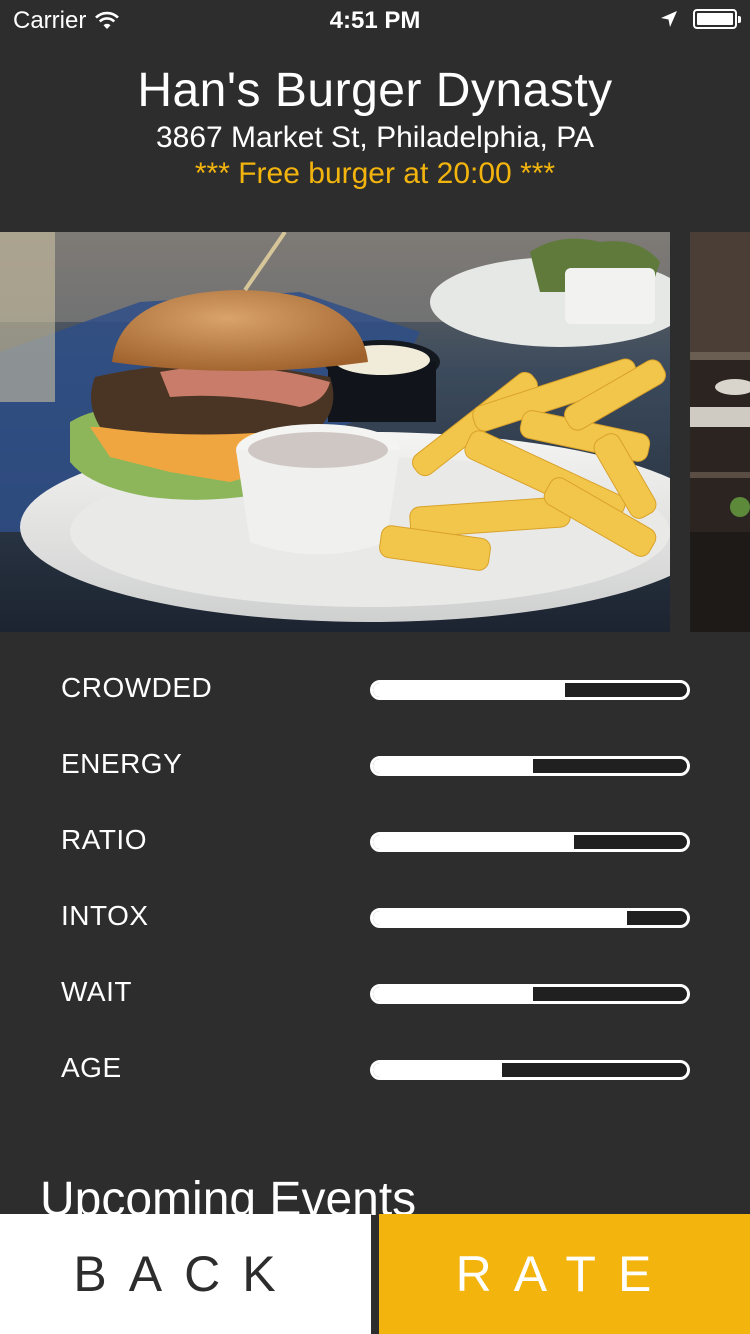 The image size is (750, 1334). Describe the element at coordinates (91, 1067) in the screenshot. I see `stat-label: AGE` at that location.